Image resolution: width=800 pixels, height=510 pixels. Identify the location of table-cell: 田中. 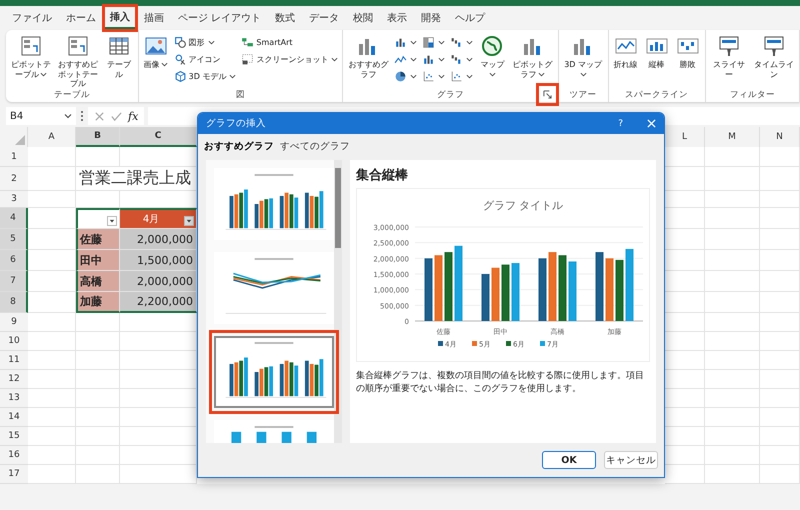
(98, 260).